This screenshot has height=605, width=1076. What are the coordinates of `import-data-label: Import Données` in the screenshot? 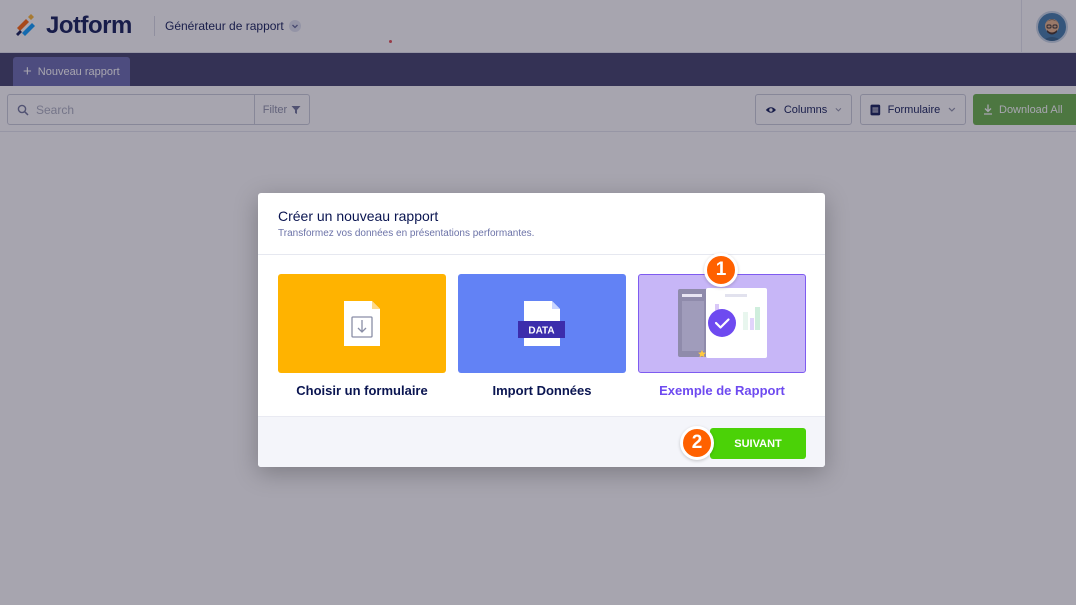 It's located at (542, 390).